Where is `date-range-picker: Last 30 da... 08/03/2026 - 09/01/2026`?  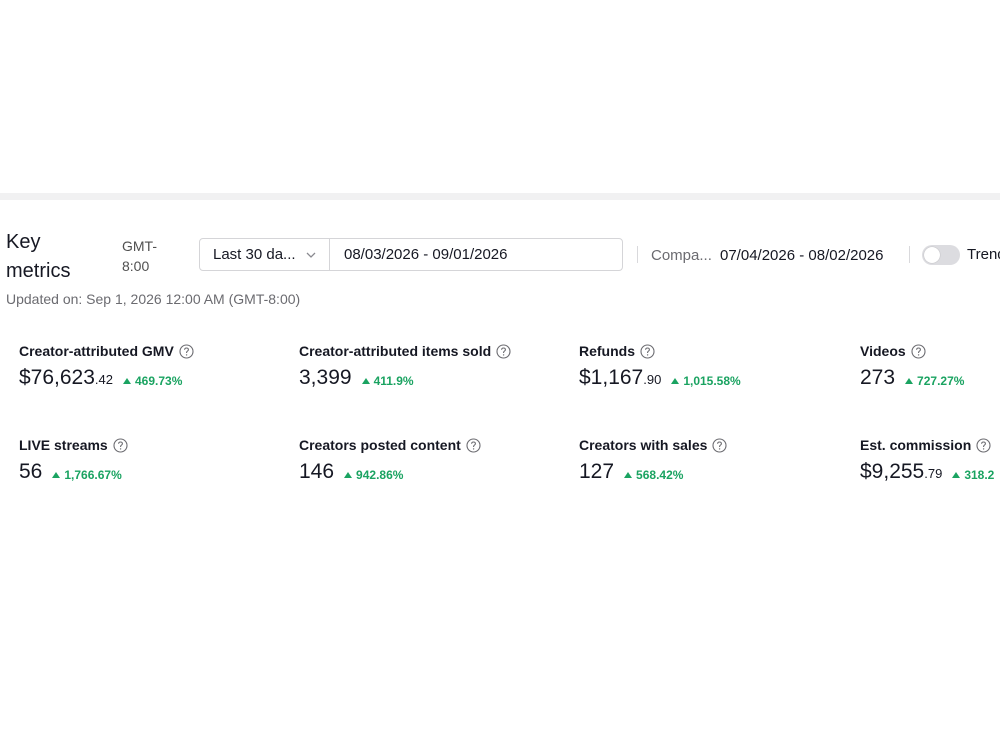 date-range-picker: Last 30 da... 08/03/2026 - 09/01/2026 is located at coordinates (411, 254).